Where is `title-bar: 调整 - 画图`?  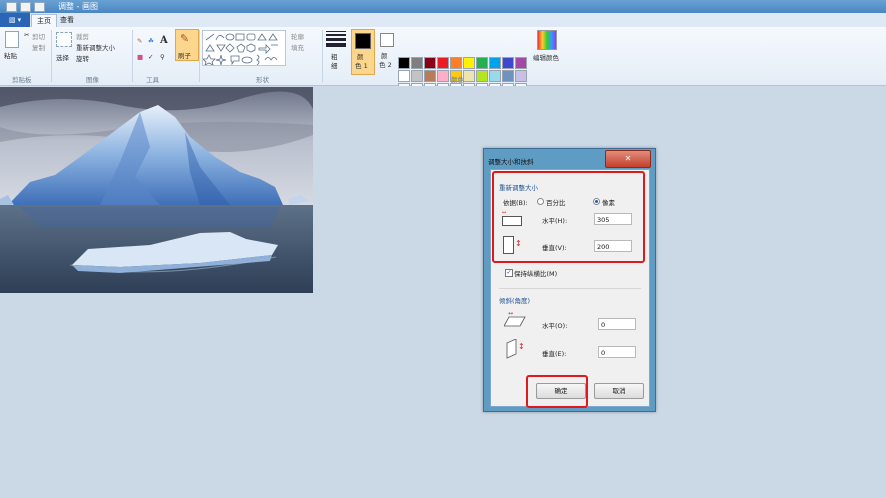 title-bar: 调整 - 画图 is located at coordinates (443, 6).